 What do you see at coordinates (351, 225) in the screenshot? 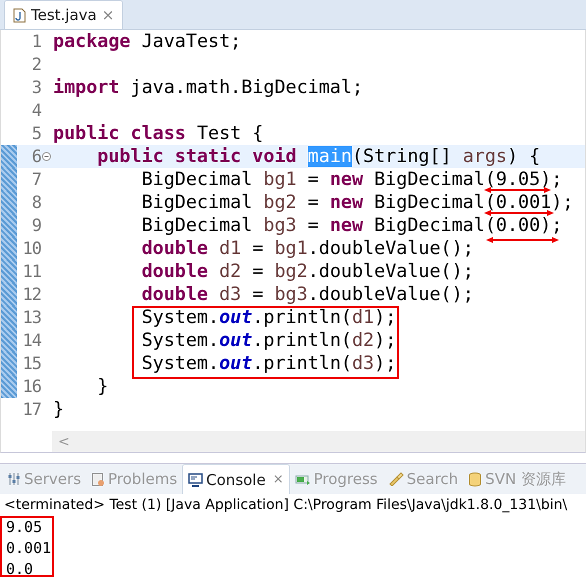
I see `code-line: BigDecimal bg3 = new BigDecimal(0.00);` at bounding box center [351, 225].